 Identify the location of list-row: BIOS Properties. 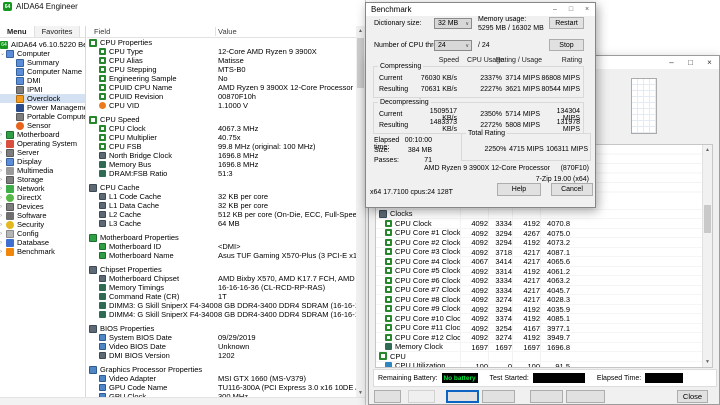
(221, 328).